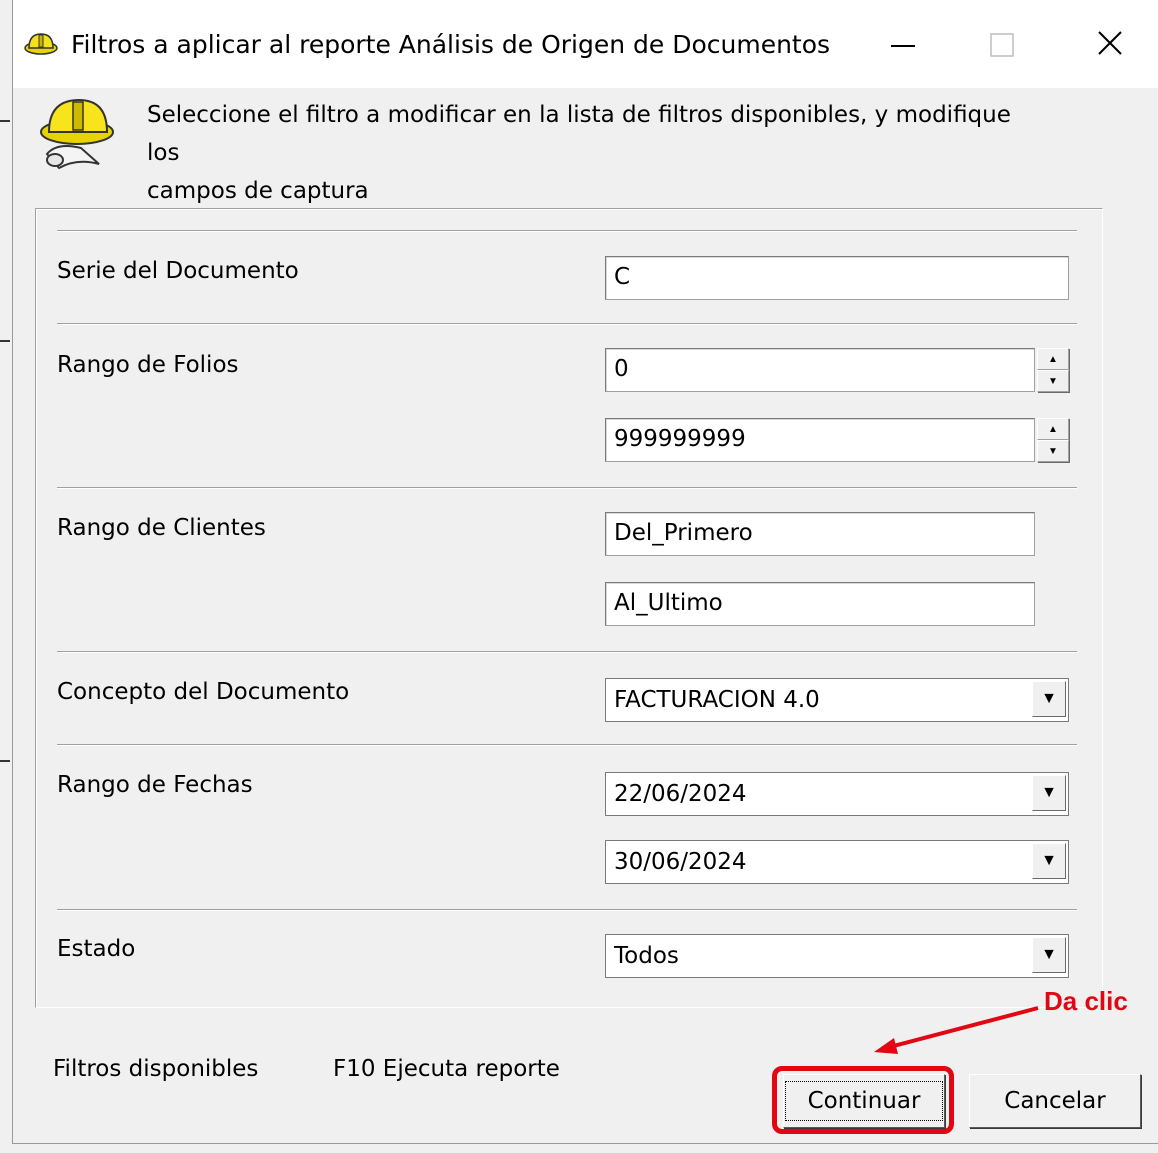  What do you see at coordinates (820, 604) in the screenshot?
I see `cliente-to-input: Al_Ultimo` at bounding box center [820, 604].